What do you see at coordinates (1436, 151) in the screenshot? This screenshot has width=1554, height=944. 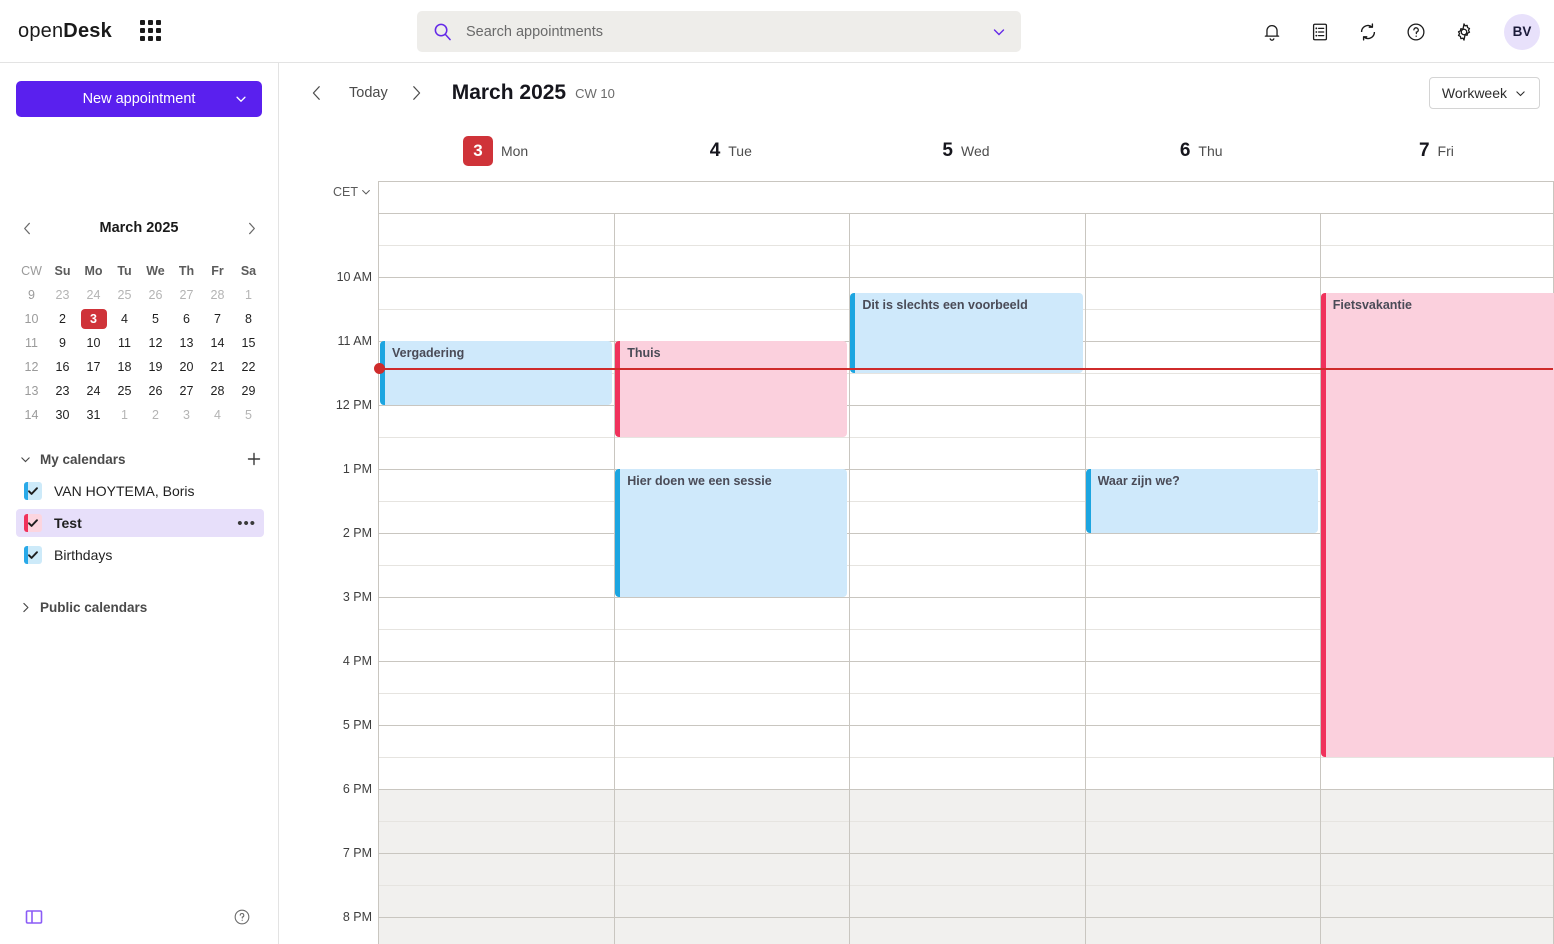 I see `day-header-fri: 7 Fri` at bounding box center [1436, 151].